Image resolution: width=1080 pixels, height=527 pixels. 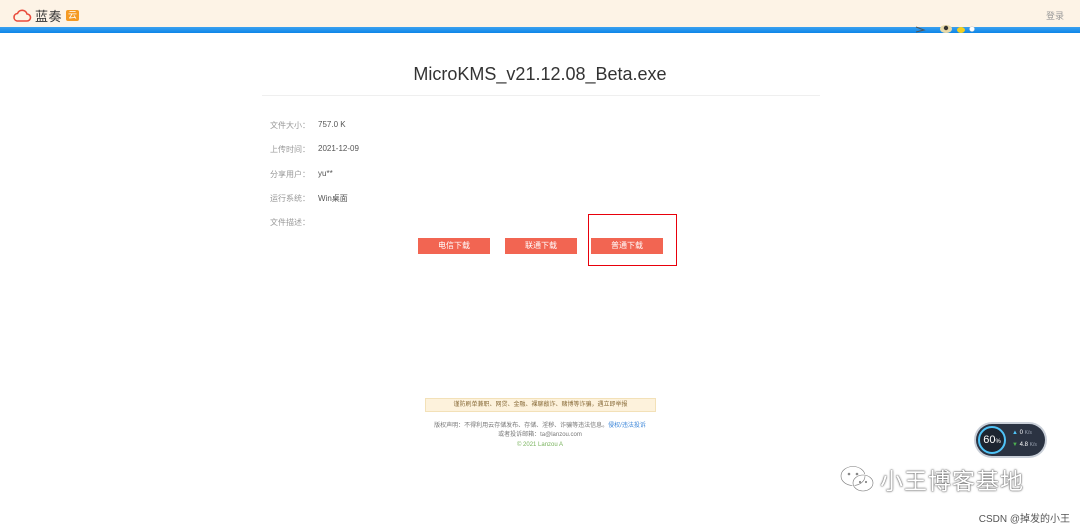 I want to click on download-speed-value: 4.8, so click(x=1023, y=445).